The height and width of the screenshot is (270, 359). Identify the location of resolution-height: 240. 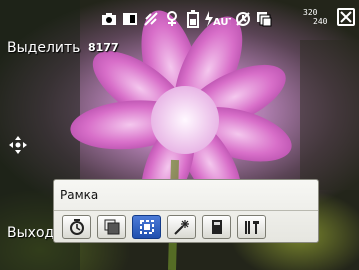
(320, 21).